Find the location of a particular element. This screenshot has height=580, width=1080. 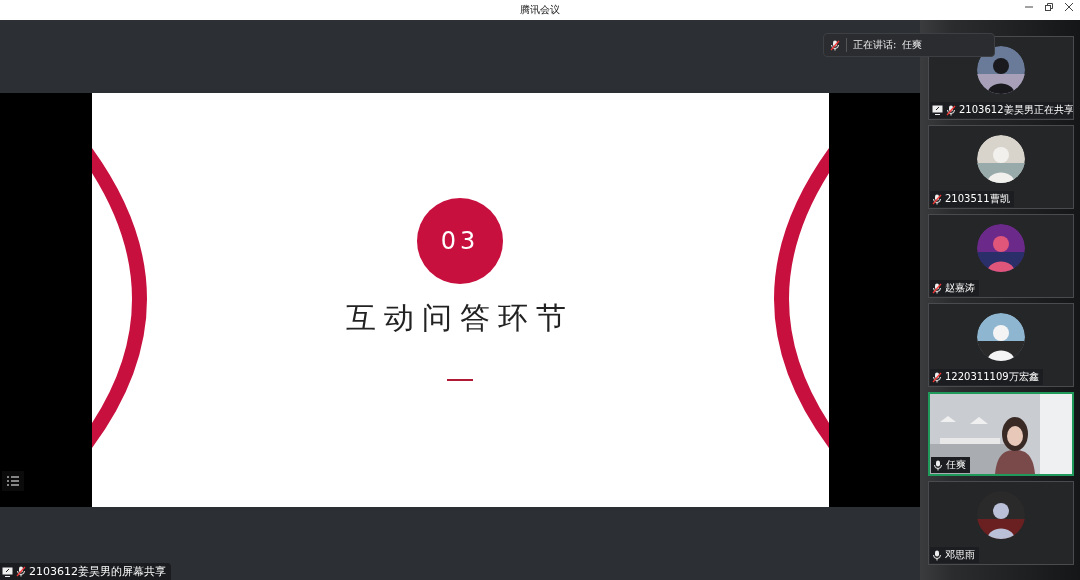

participant-tile: 2103511曹凯 is located at coordinates (1001, 167).